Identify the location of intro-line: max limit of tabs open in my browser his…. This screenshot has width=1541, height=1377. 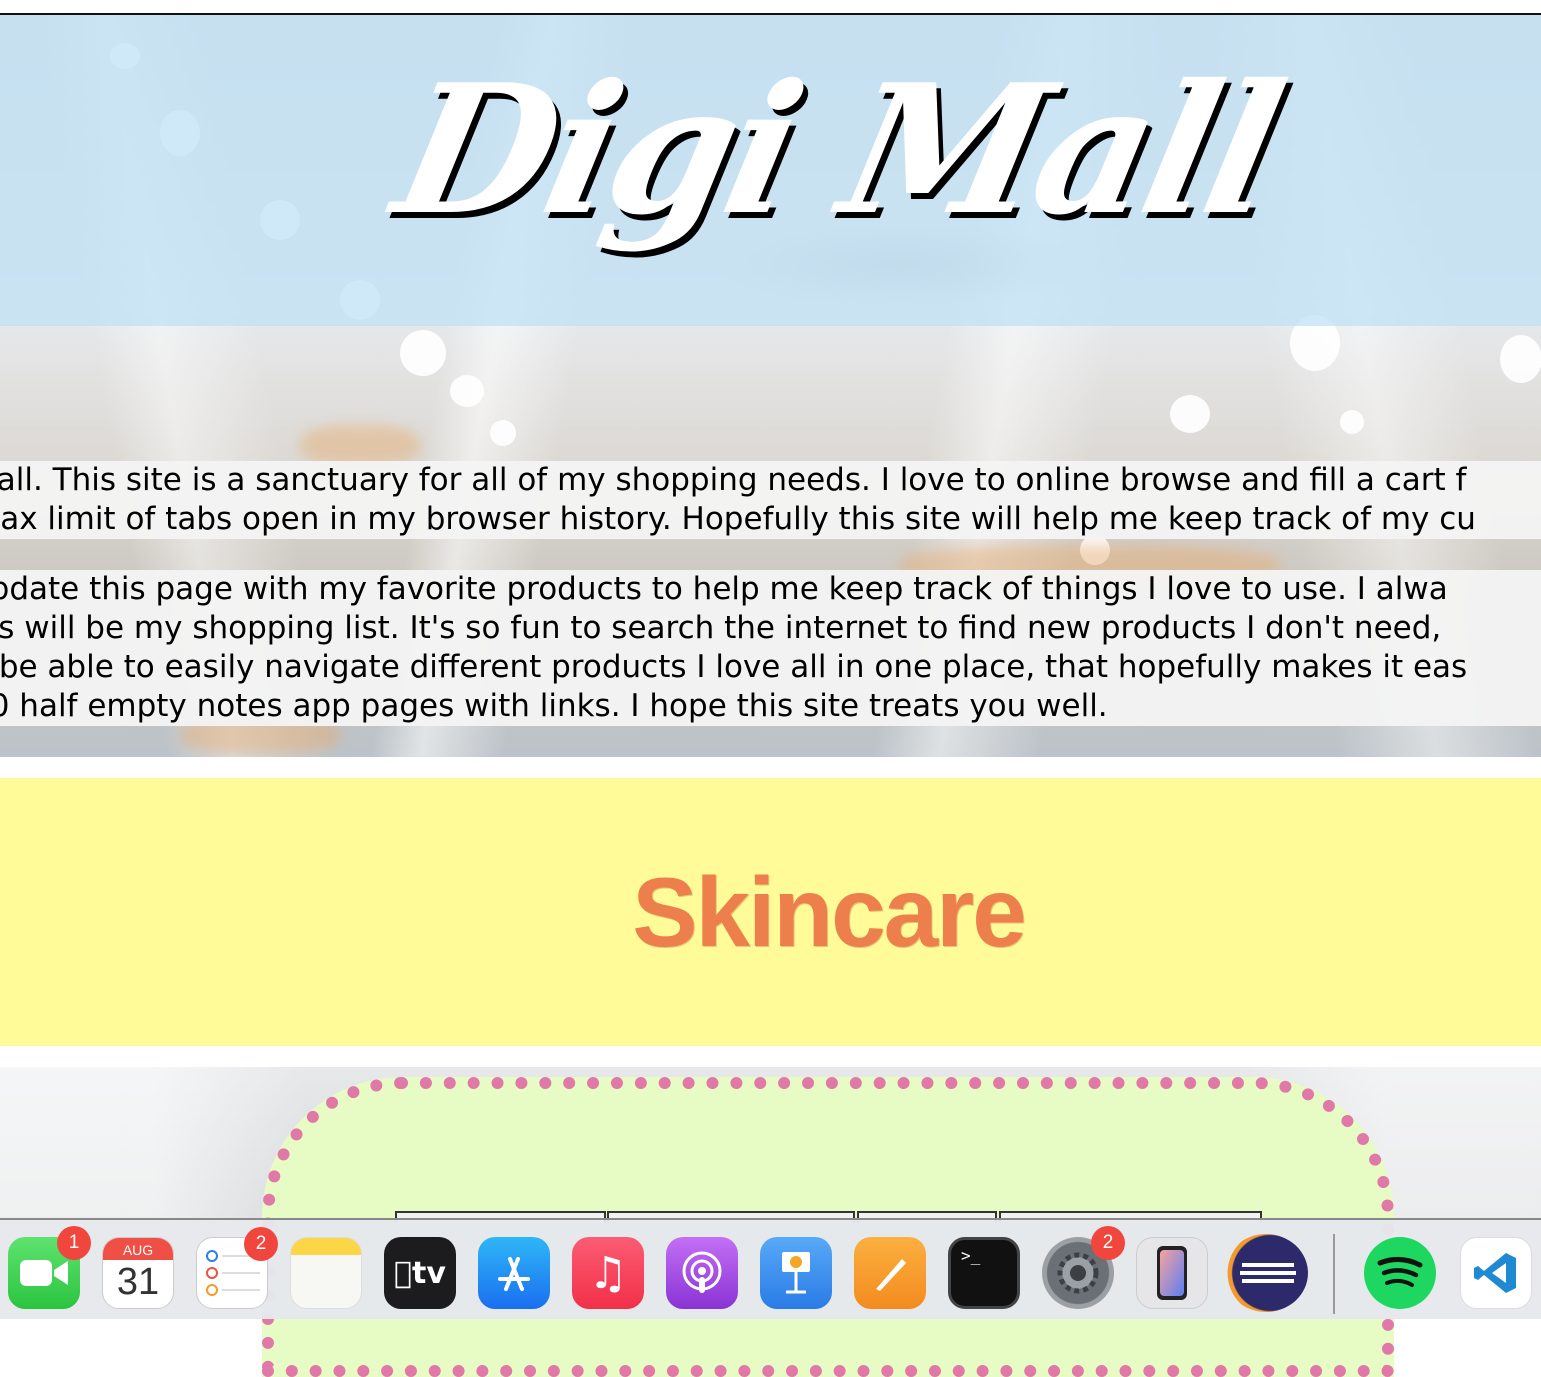
(738, 519).